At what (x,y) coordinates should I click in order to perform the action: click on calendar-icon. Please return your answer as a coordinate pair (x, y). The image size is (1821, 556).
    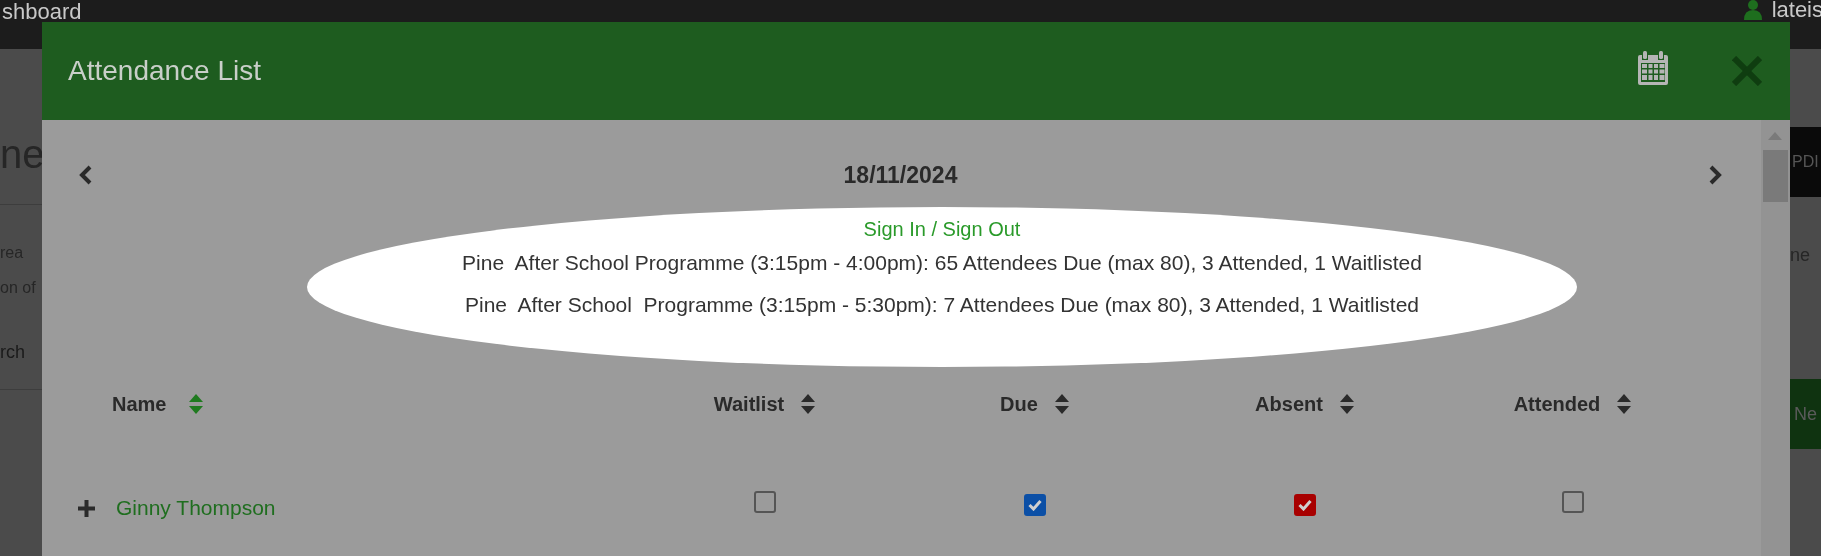
    Looking at the image, I should click on (1653, 68).